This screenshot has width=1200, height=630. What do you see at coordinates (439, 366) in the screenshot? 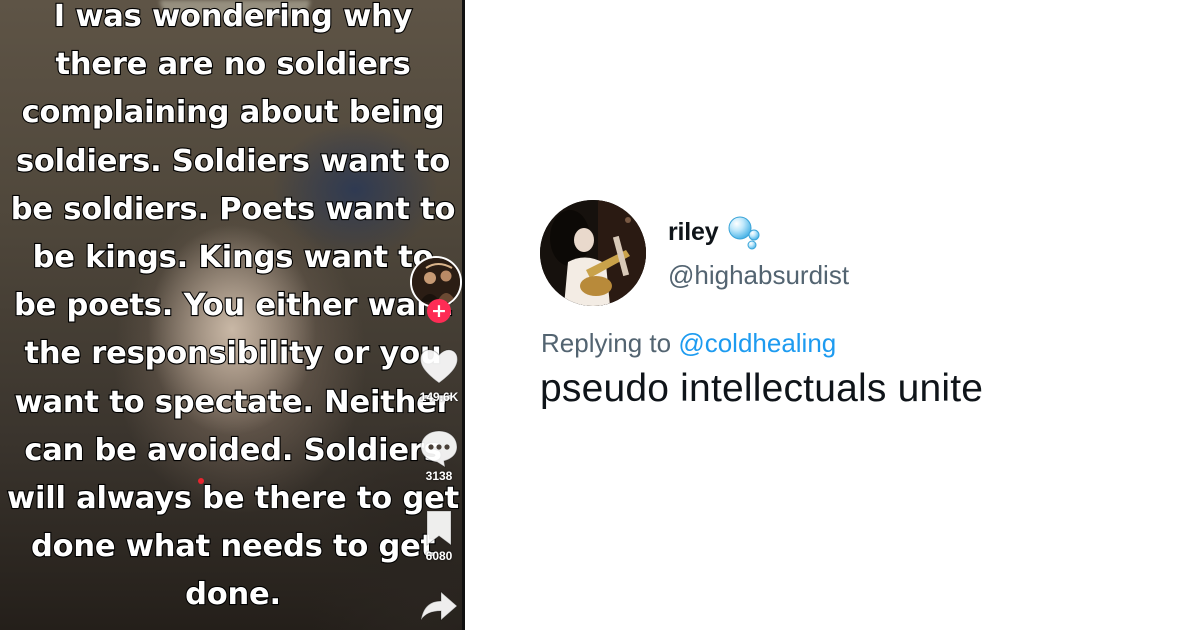
I see `heart-icon` at bounding box center [439, 366].